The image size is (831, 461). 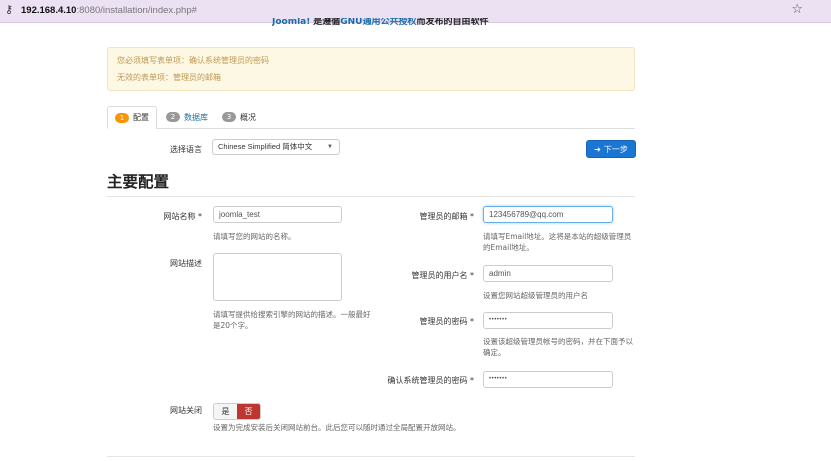 What do you see at coordinates (291, 22) in the screenshot?
I see `joomla-link: Joomla!` at bounding box center [291, 22].